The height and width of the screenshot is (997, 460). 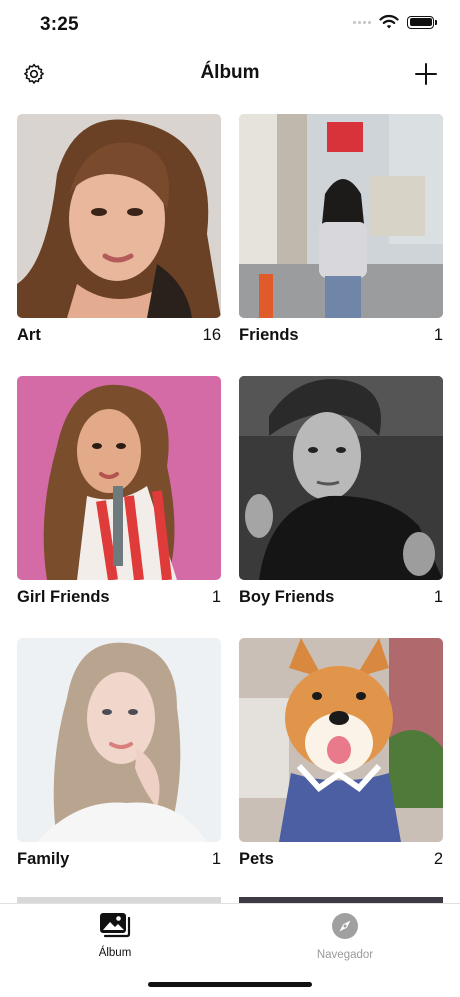 What do you see at coordinates (426, 74) in the screenshot?
I see `plus-icon` at bounding box center [426, 74].